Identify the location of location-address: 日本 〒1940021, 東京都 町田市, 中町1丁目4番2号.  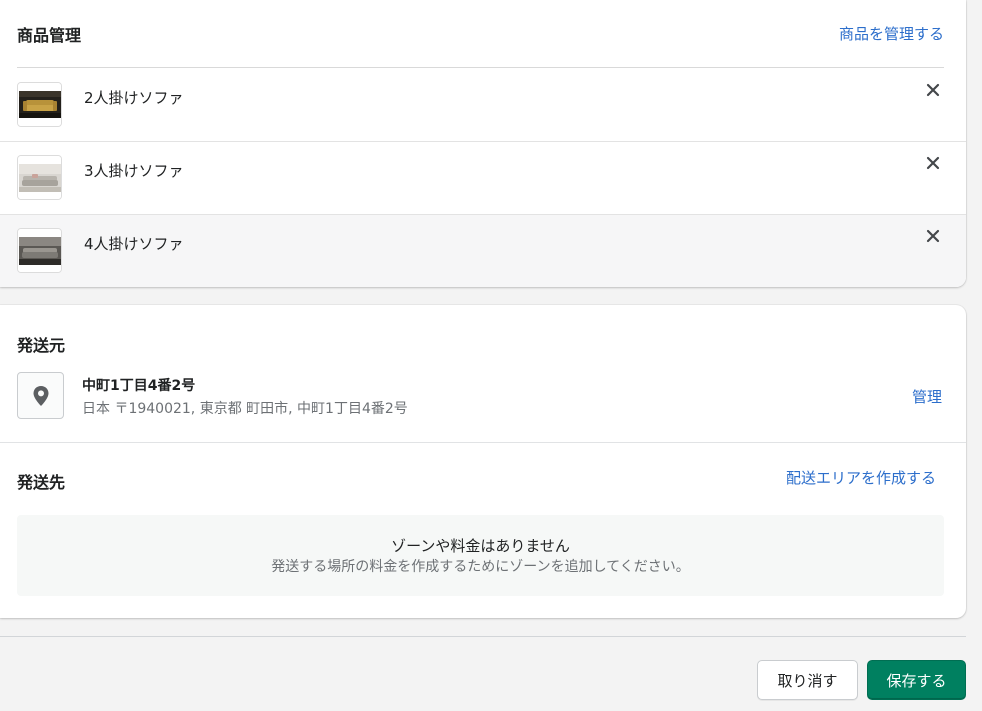
(245, 409).